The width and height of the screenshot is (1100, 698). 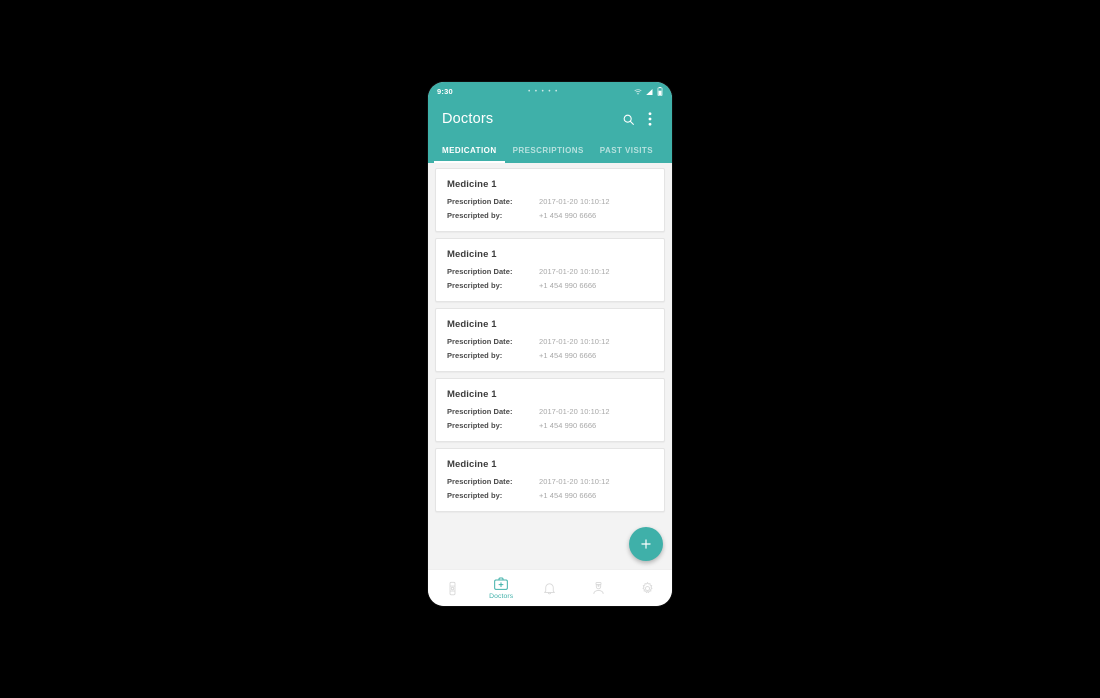 I want to click on wifi-icon, so click(x=638, y=92).